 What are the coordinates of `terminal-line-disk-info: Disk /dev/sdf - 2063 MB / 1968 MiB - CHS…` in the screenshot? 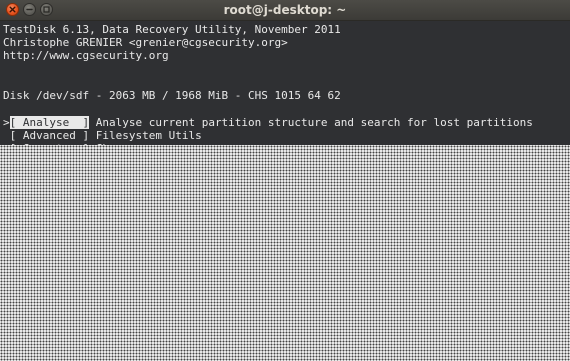 It's located at (172, 95).